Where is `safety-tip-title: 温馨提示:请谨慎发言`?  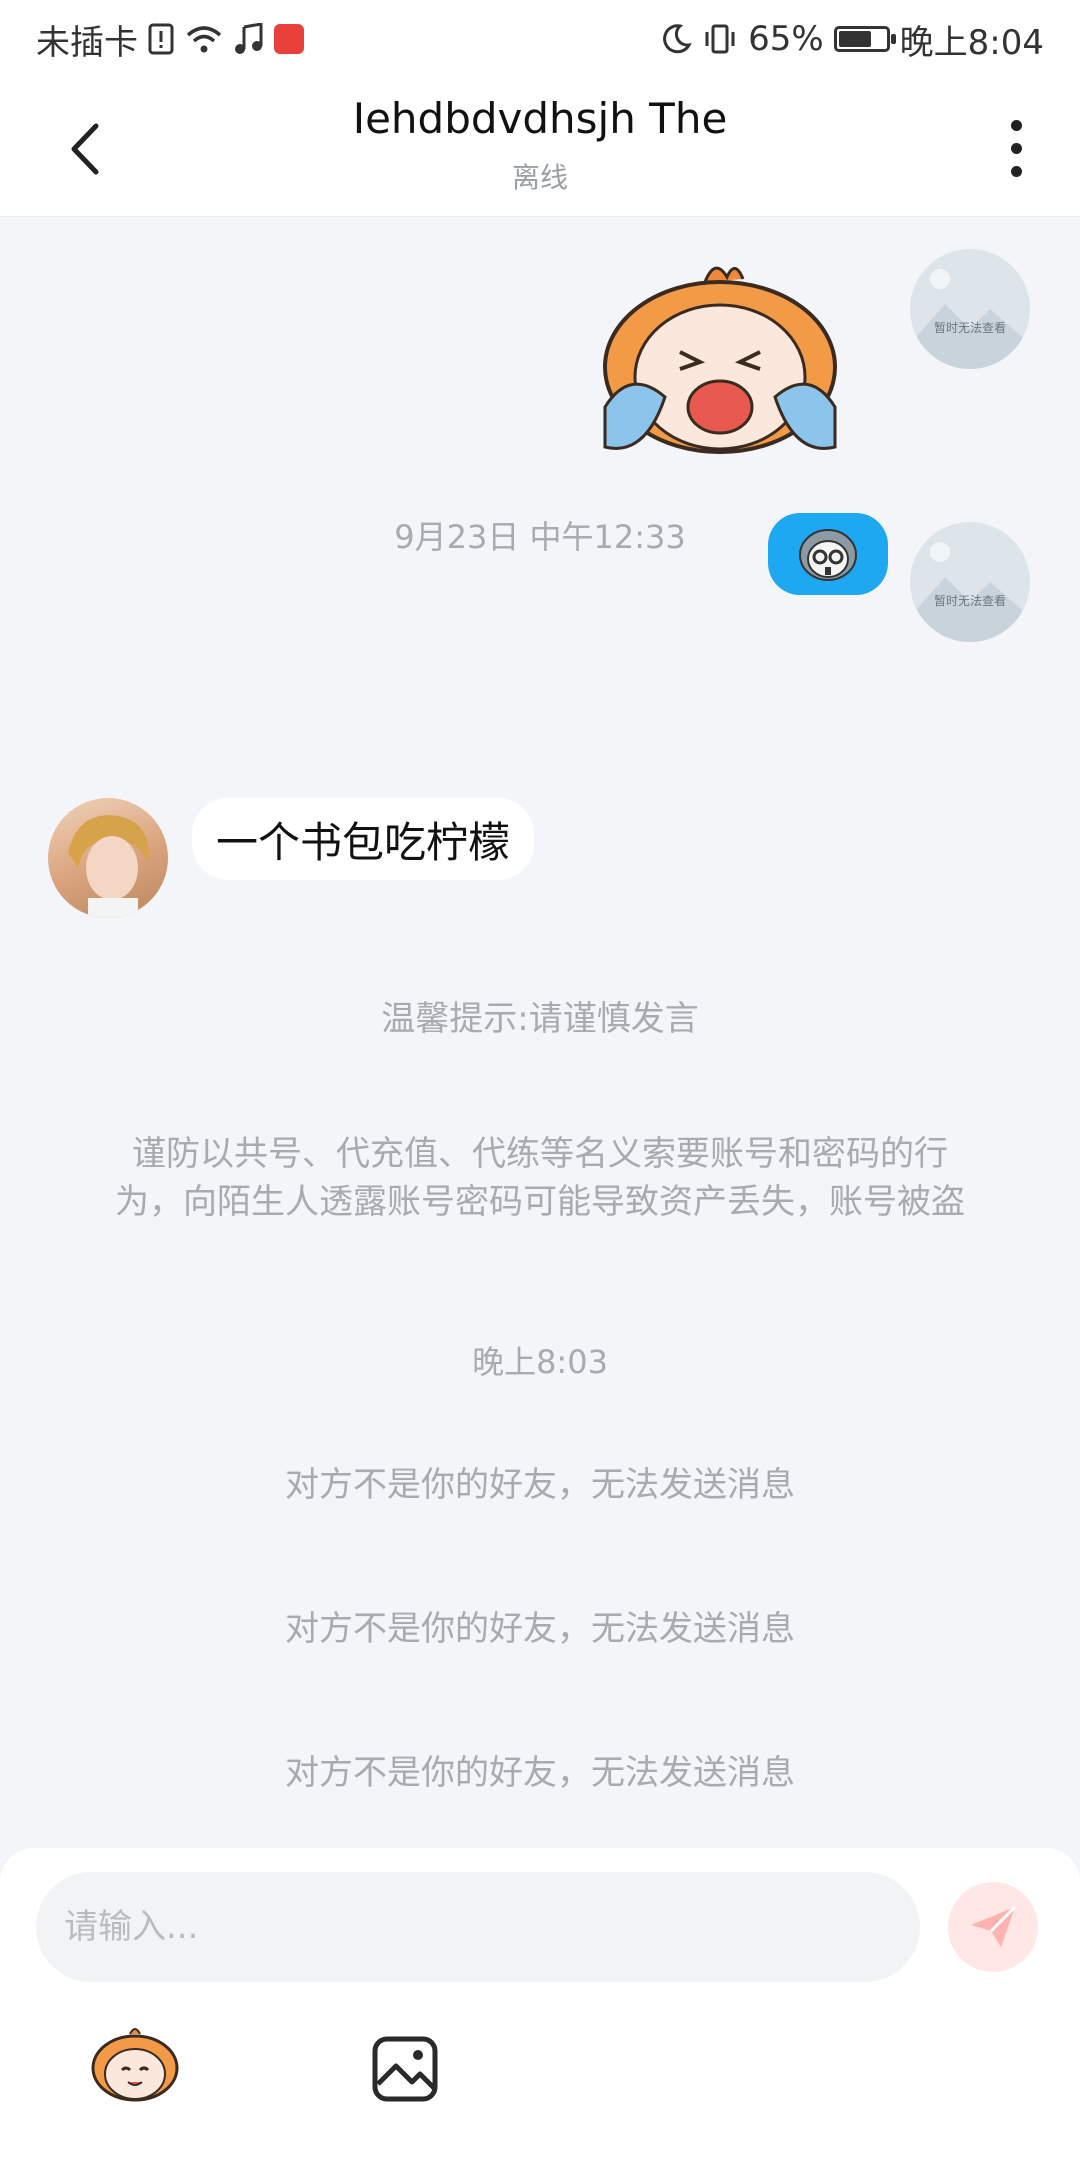
safety-tip-title: 温馨提示:请谨慎发言 is located at coordinates (540, 1019).